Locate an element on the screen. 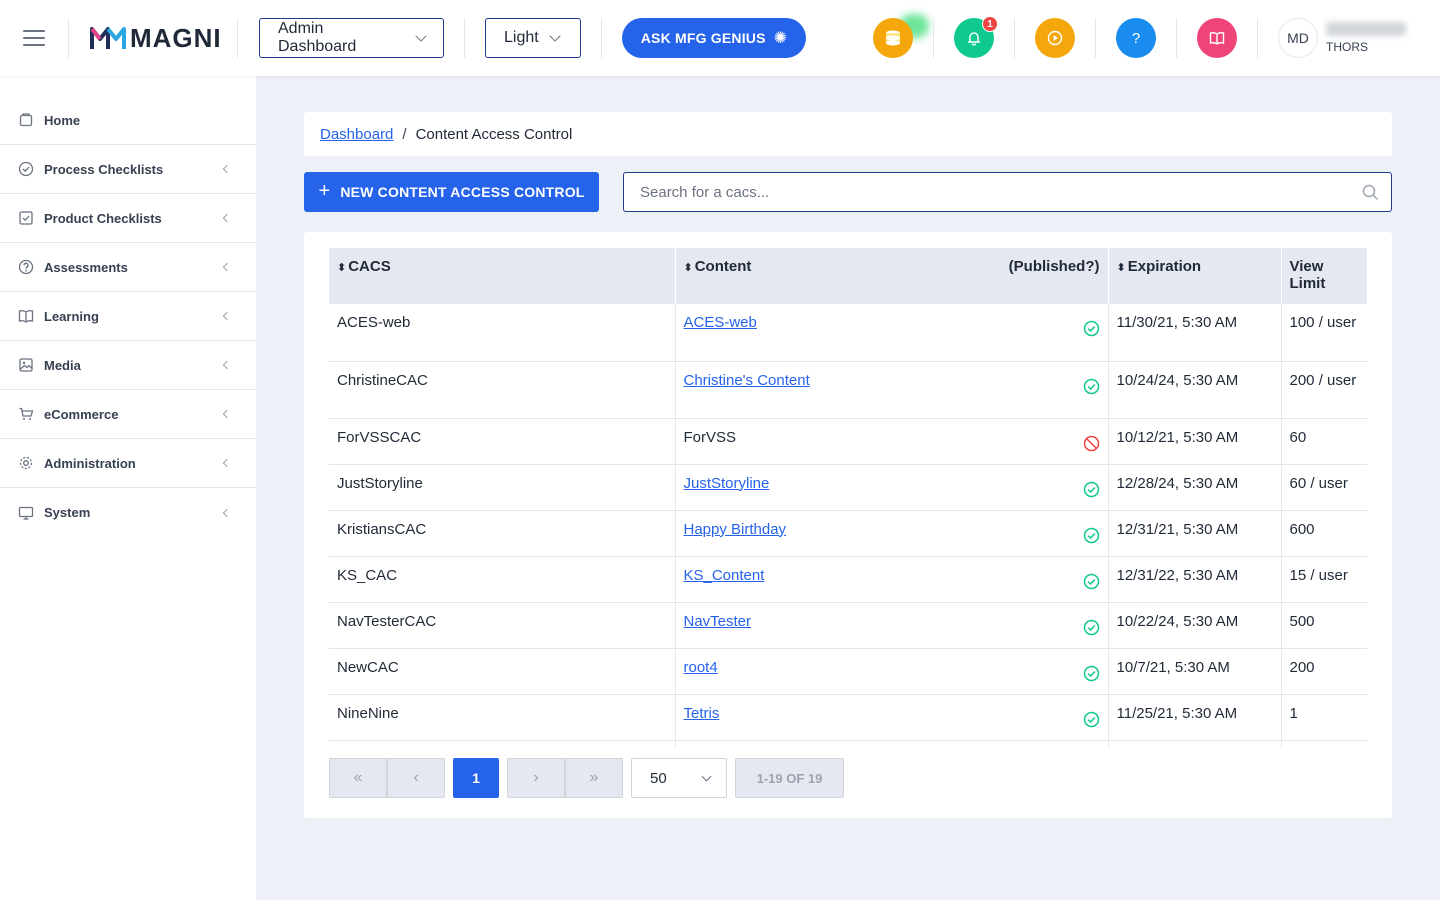 This screenshot has height=900, width=1440. breadcrumb-dashboard-link: Dashboard is located at coordinates (356, 134).